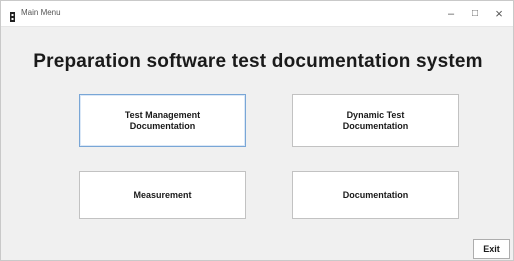  I want to click on maximize-icon: □, so click(475, 14).